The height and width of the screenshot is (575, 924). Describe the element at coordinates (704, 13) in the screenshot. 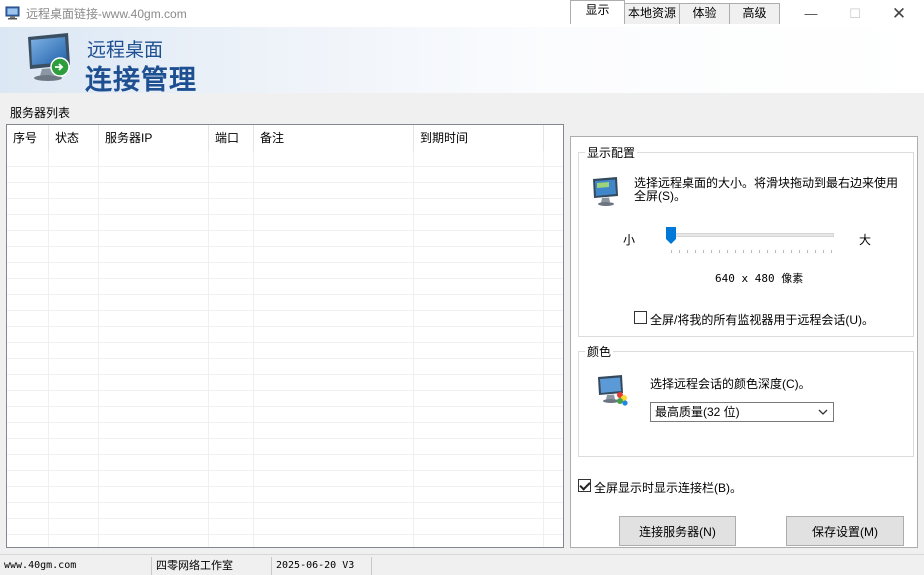

I see `tab-experience: 体验` at that location.